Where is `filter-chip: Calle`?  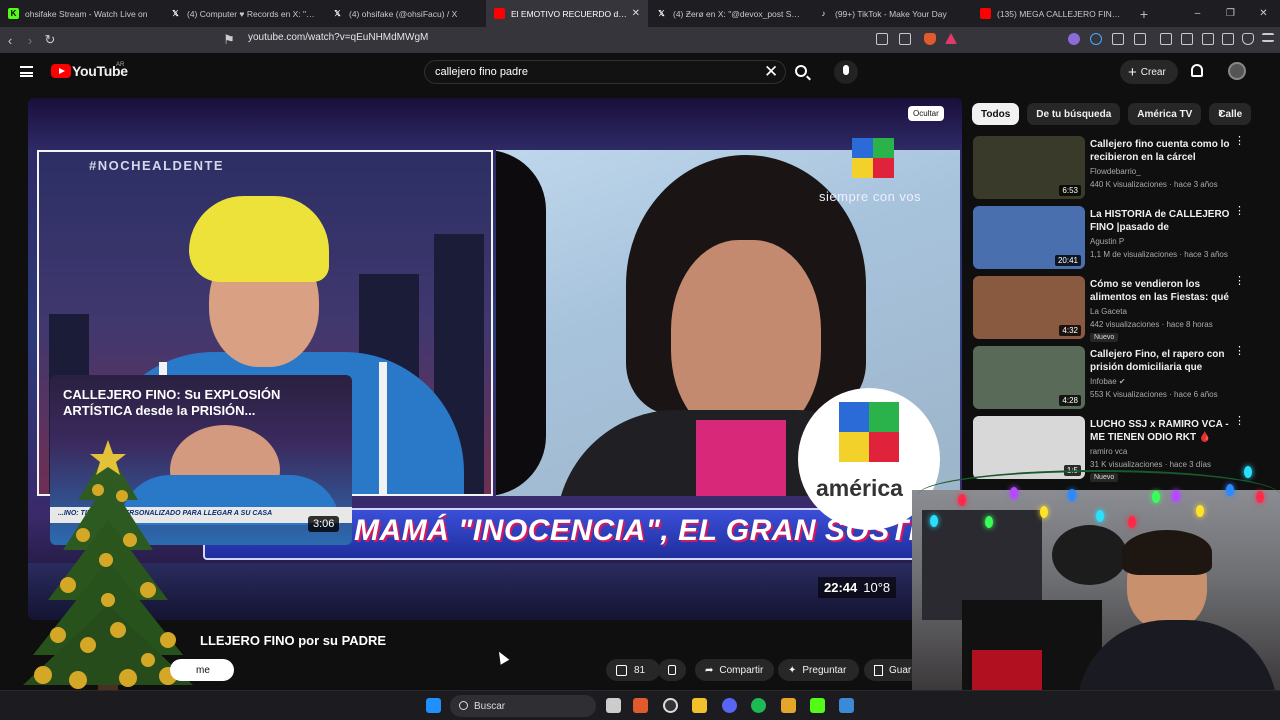 filter-chip: Calle is located at coordinates (1230, 114).